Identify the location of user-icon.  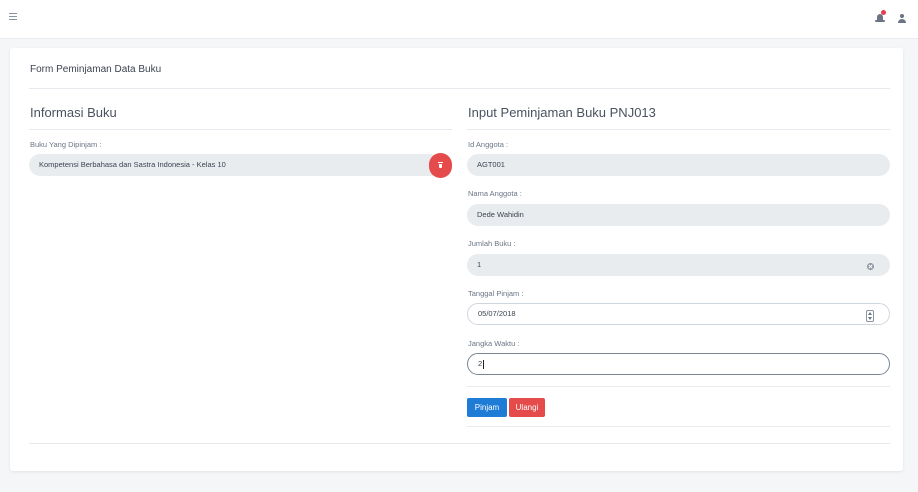
(902, 19).